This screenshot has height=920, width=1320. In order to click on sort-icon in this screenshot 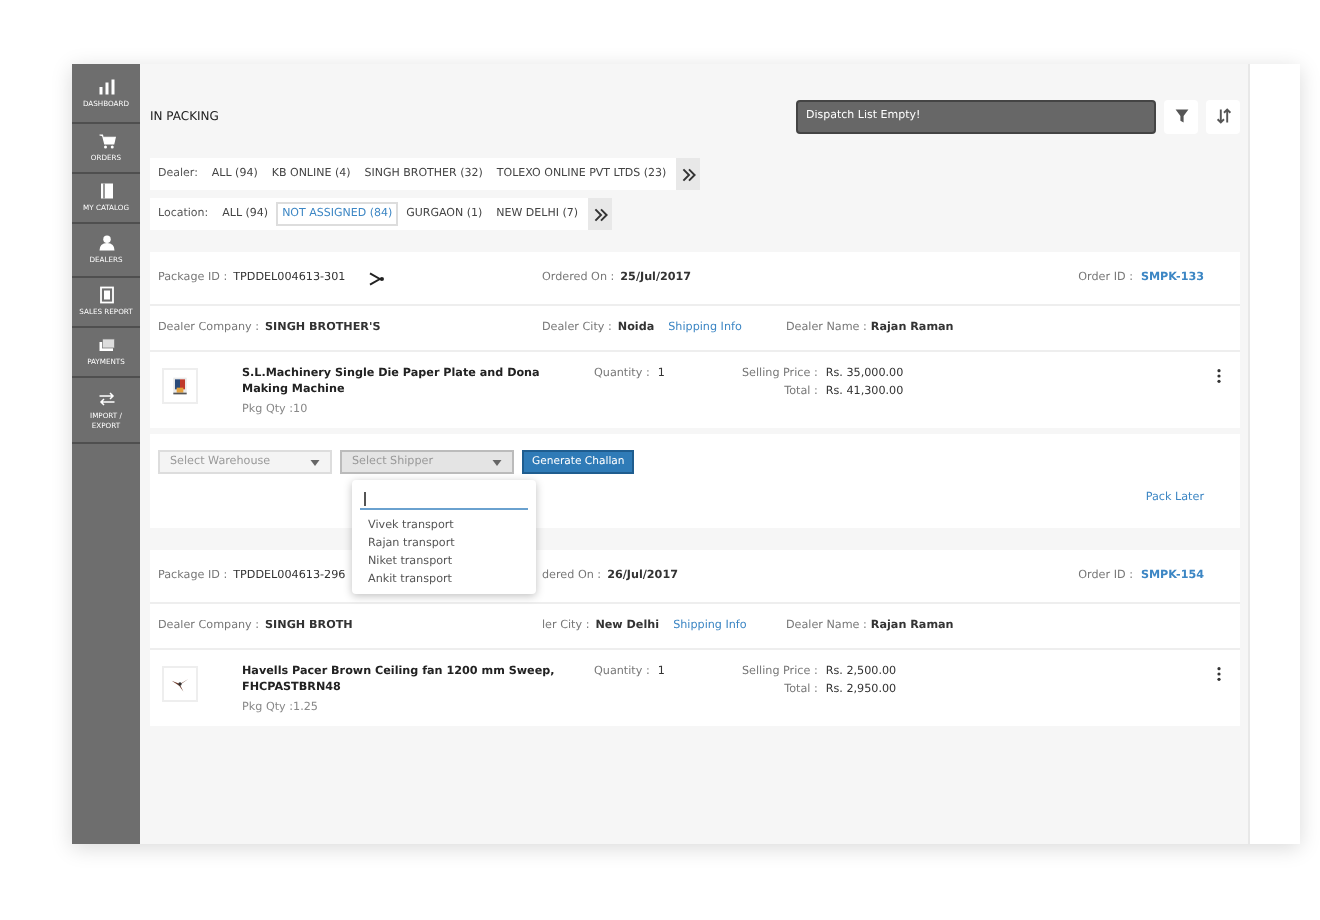, I will do `click(1223, 116)`.